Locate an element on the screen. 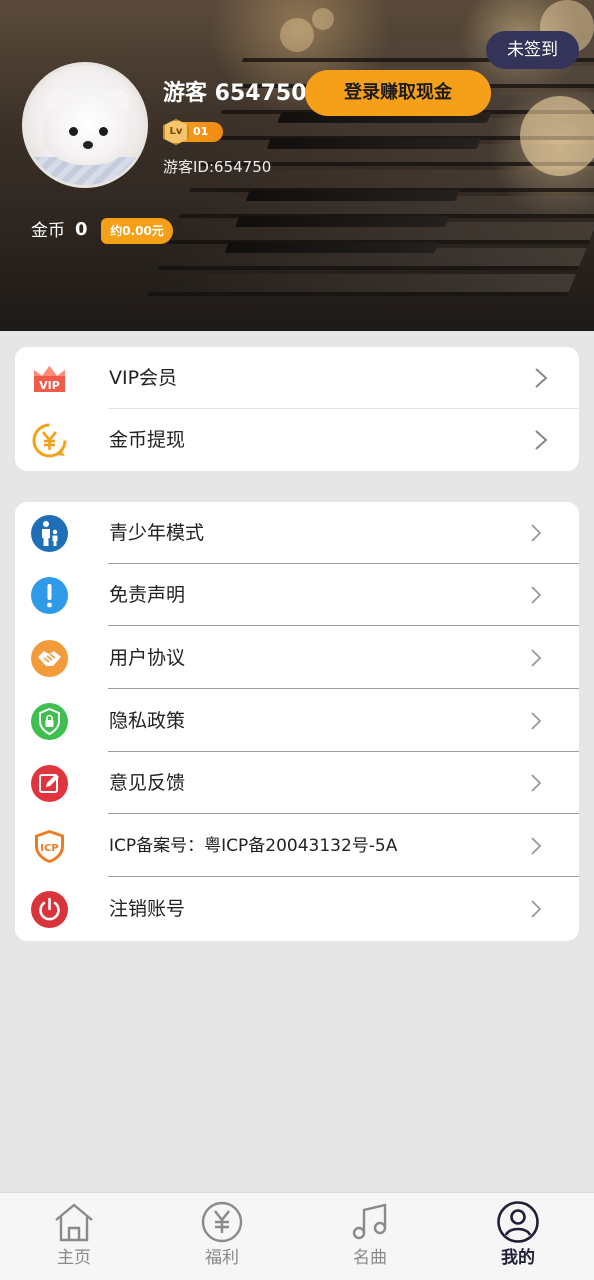  coins-label: 金币 is located at coordinates (48, 231).